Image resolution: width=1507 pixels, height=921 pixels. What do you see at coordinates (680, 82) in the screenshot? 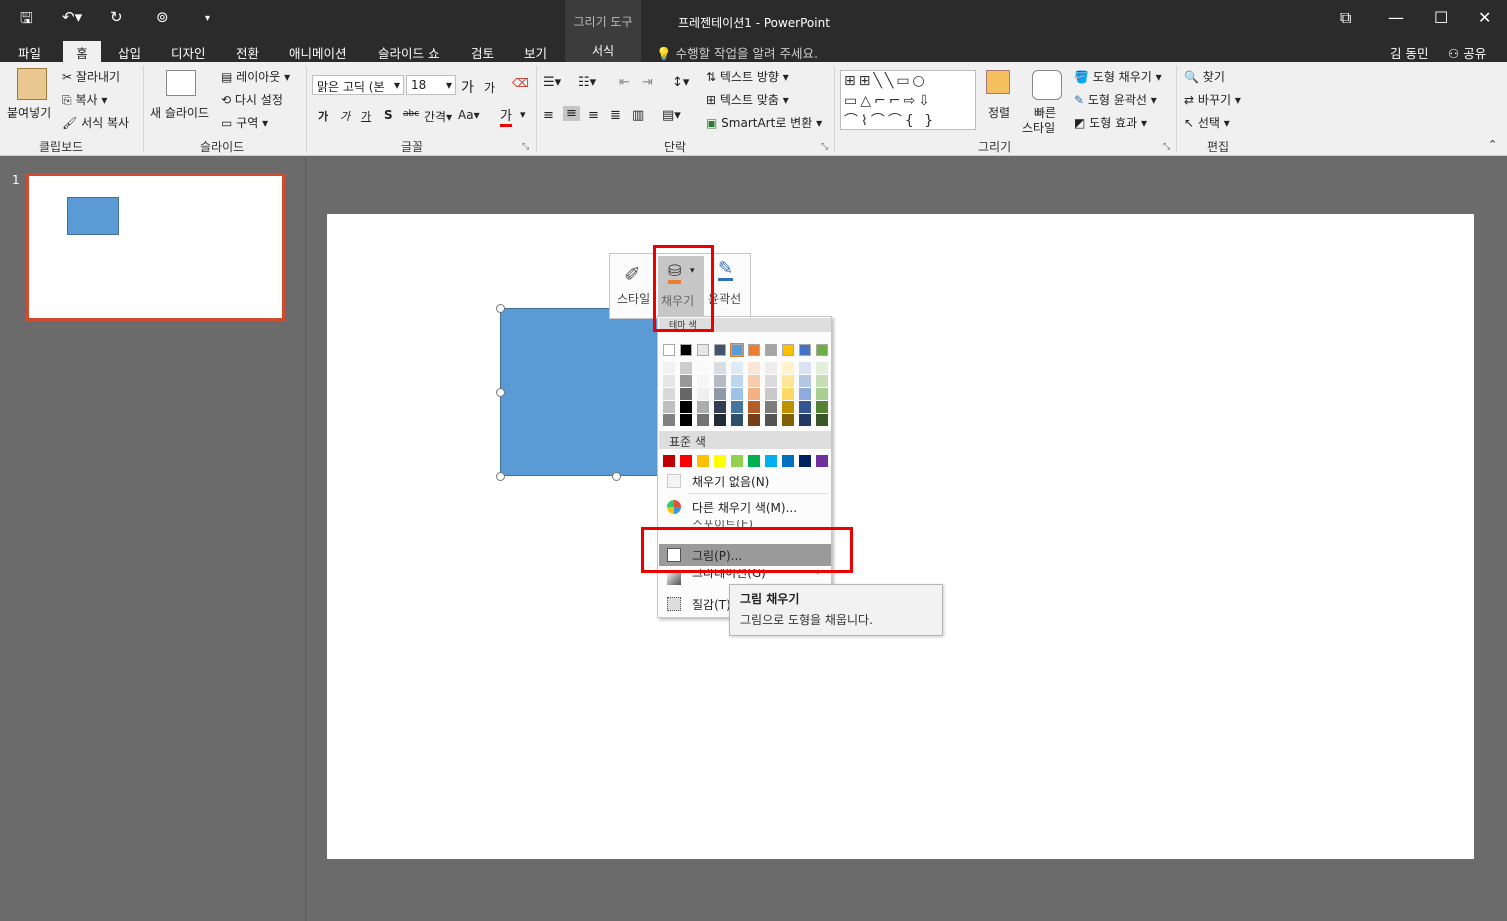
I see `line-spacing-icon: ↕▾` at bounding box center [680, 82].